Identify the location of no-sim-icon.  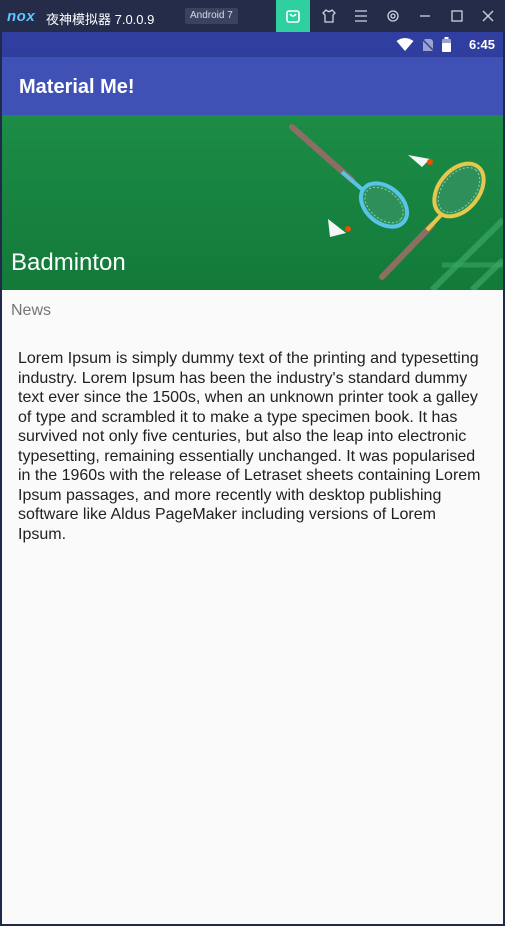
(428, 47).